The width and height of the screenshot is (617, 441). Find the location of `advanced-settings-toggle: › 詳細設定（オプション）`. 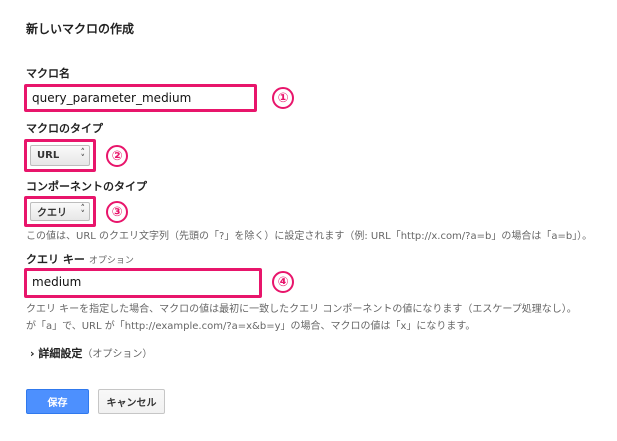

advanced-settings-toggle: › 詳細設定（オプション） is located at coordinates (91, 353).